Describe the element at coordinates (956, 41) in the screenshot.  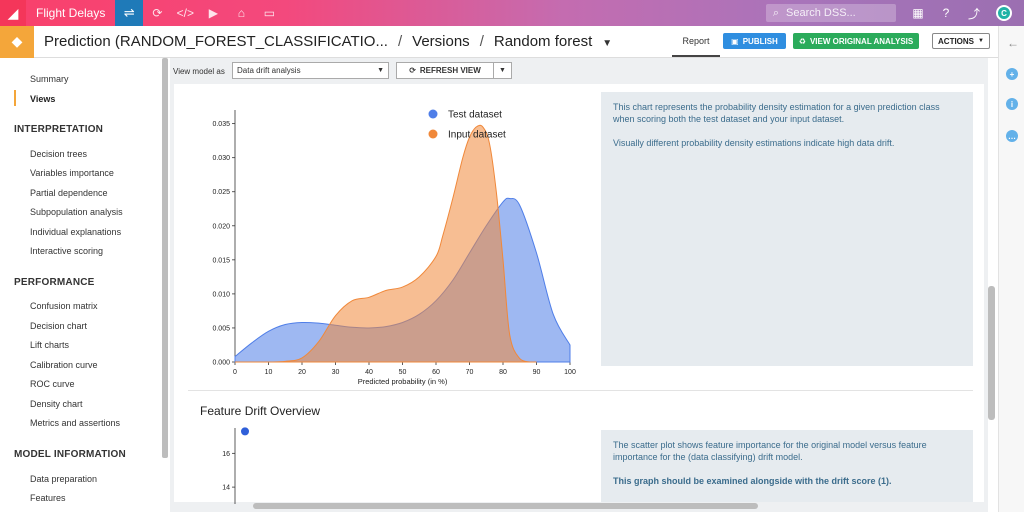
I see `actions-label: ACTIONS` at that location.